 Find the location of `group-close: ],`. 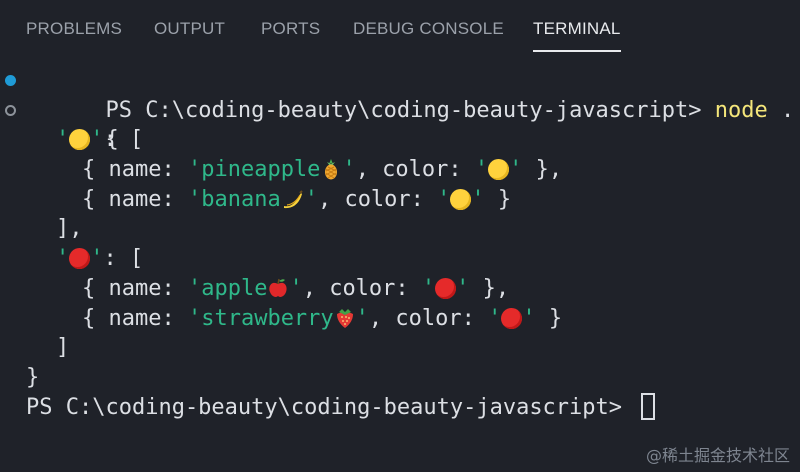

group-close: ], is located at coordinates (69, 229).